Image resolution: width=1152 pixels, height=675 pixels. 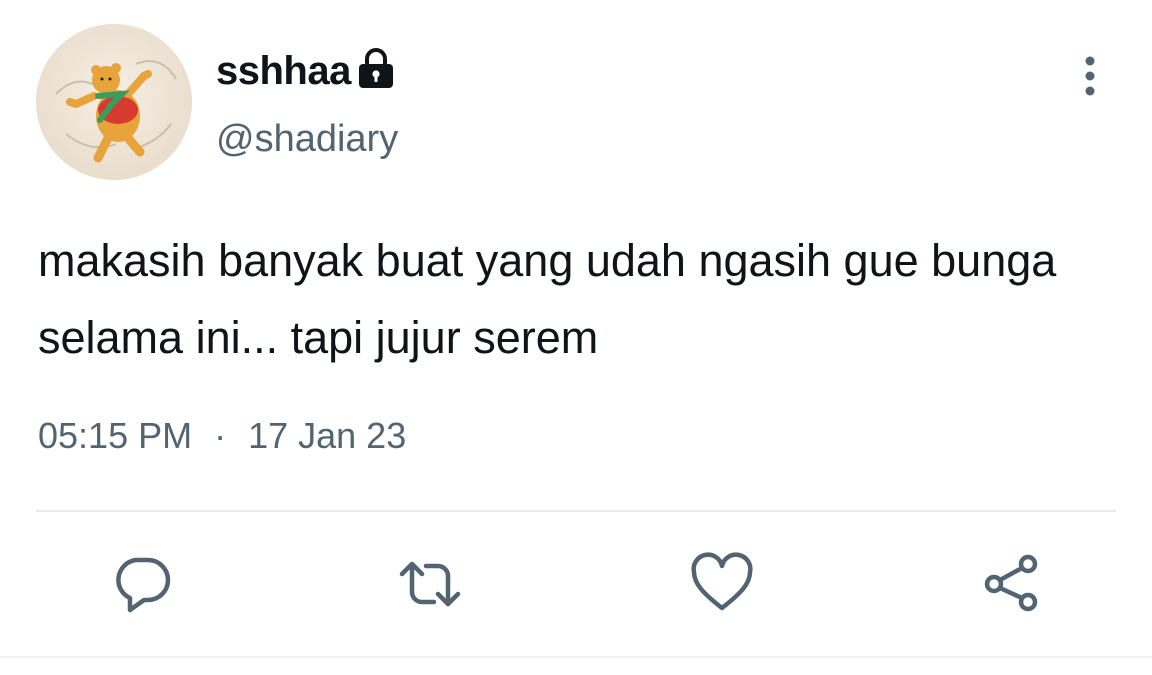 I want to click on heart-icon, so click(x=722, y=581).